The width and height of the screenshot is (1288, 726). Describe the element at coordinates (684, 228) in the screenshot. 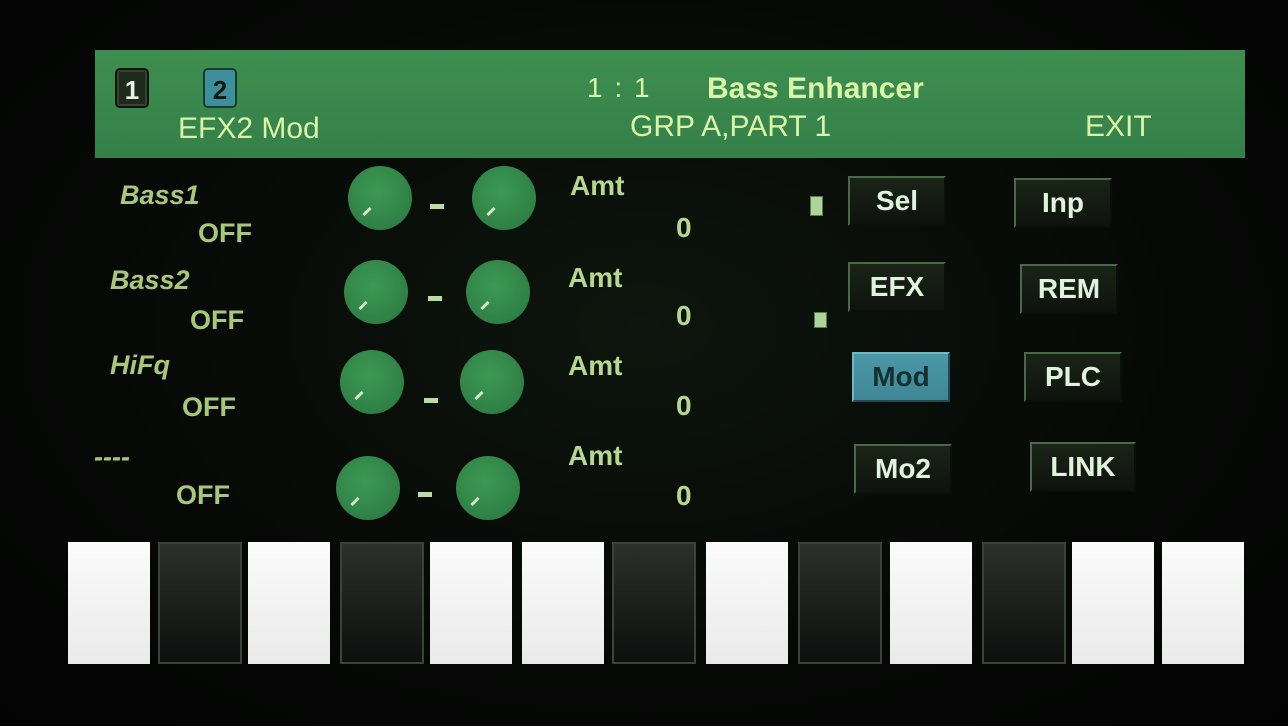

I see `row-1-amt-value: 0` at that location.